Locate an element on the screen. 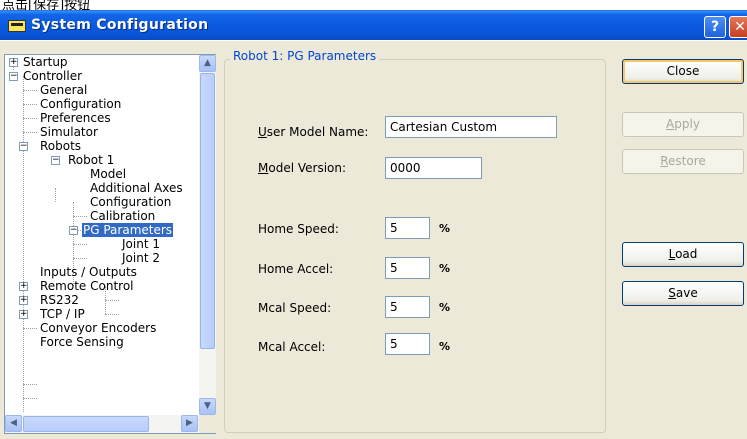  home-speed-input: 5 is located at coordinates (407, 228).